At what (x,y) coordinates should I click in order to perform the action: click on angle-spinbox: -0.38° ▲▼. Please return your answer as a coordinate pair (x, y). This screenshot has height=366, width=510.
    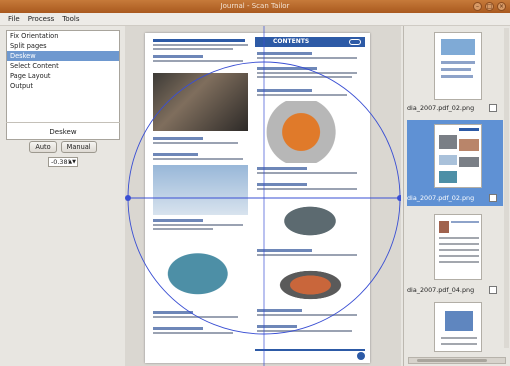
    Looking at the image, I should click on (63, 162).